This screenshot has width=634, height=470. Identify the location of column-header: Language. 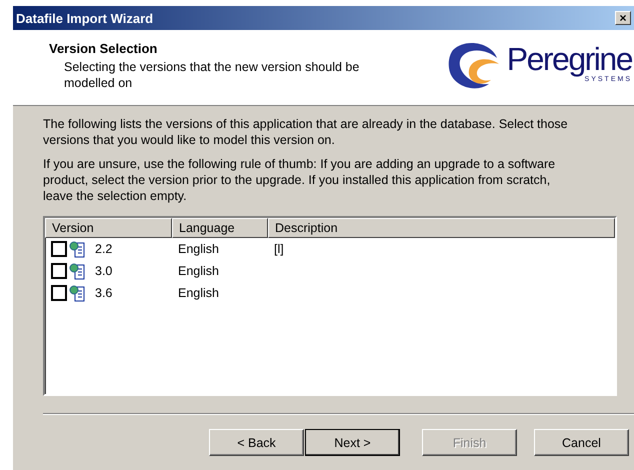
(220, 228).